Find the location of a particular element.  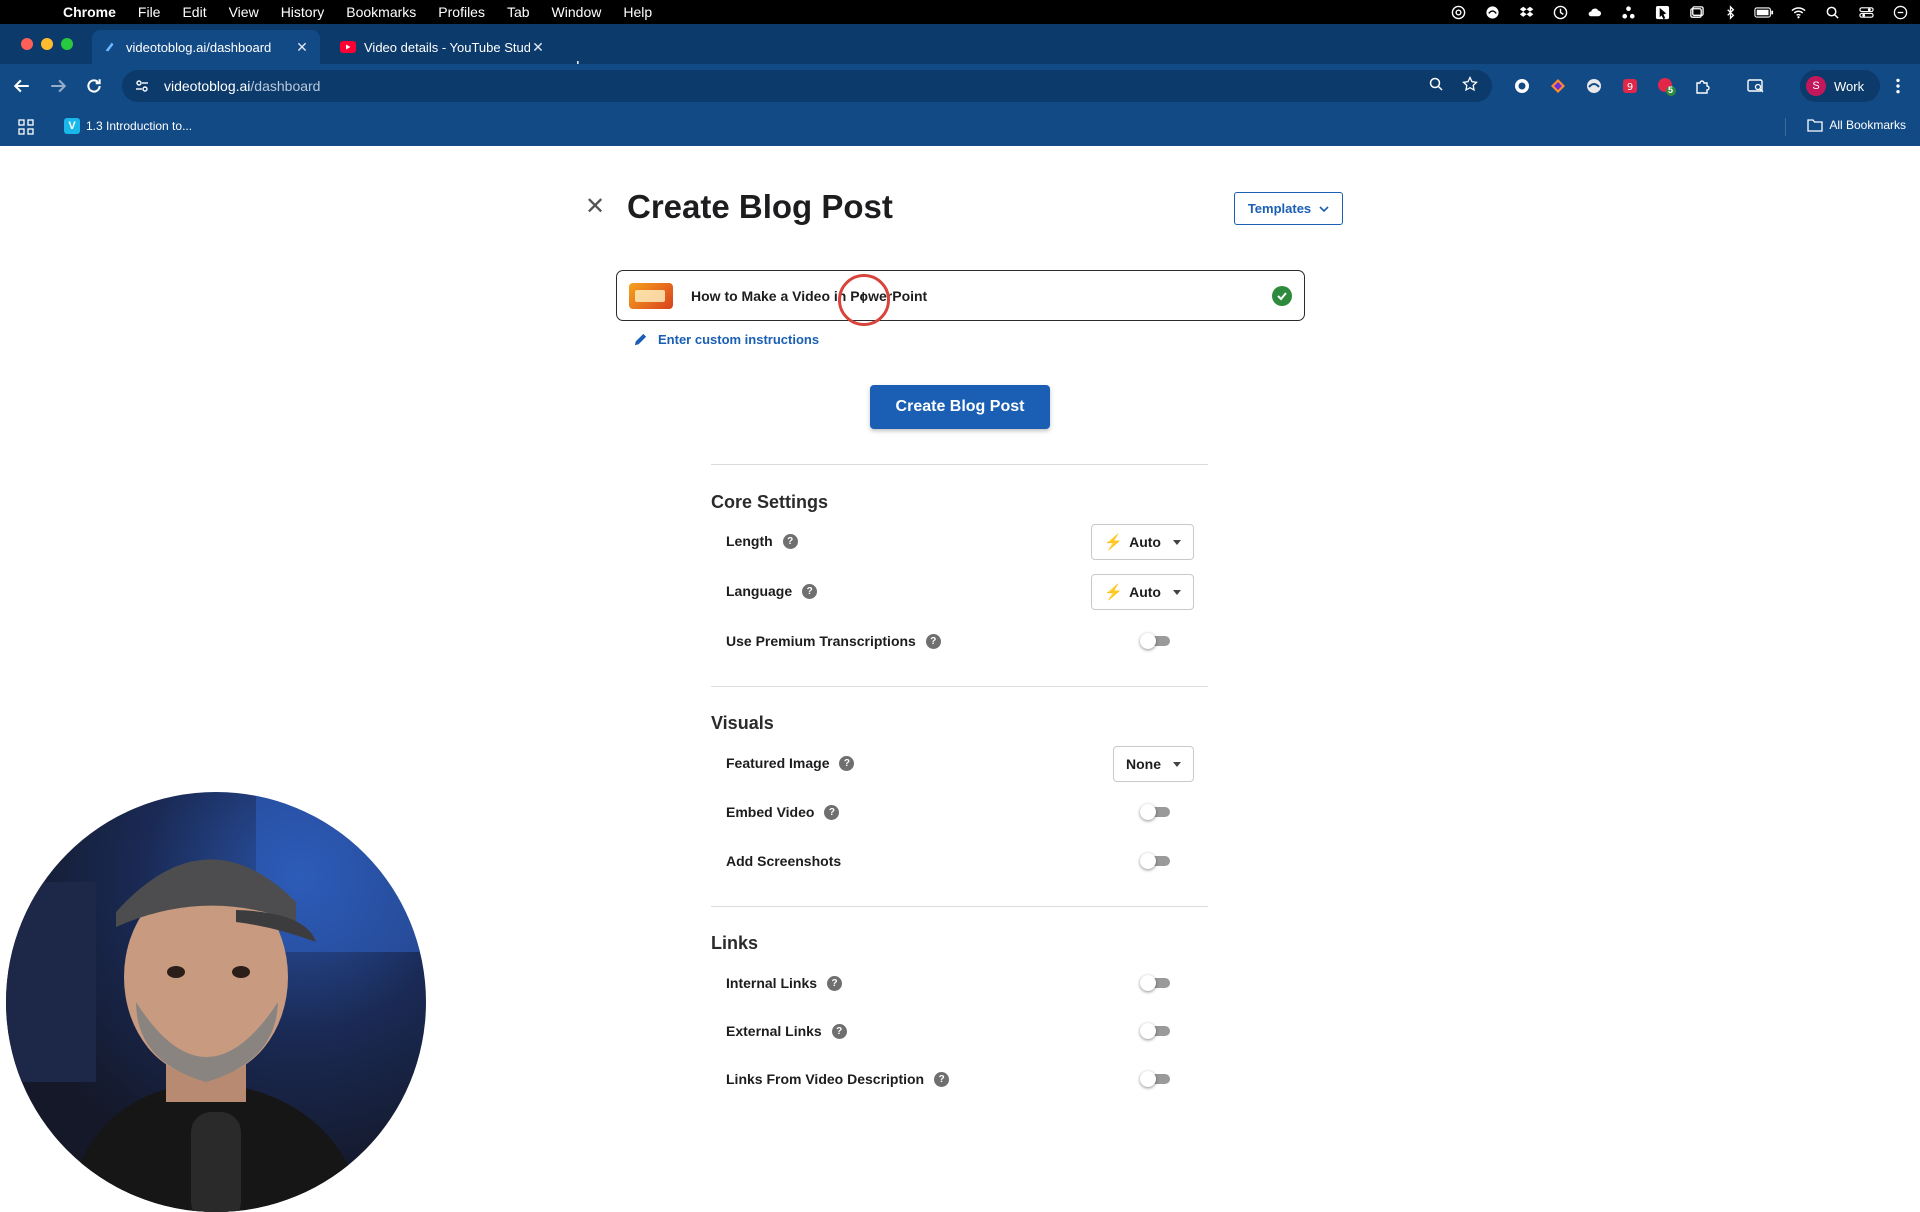

cursor-app-icon is located at coordinates (1662, 12).